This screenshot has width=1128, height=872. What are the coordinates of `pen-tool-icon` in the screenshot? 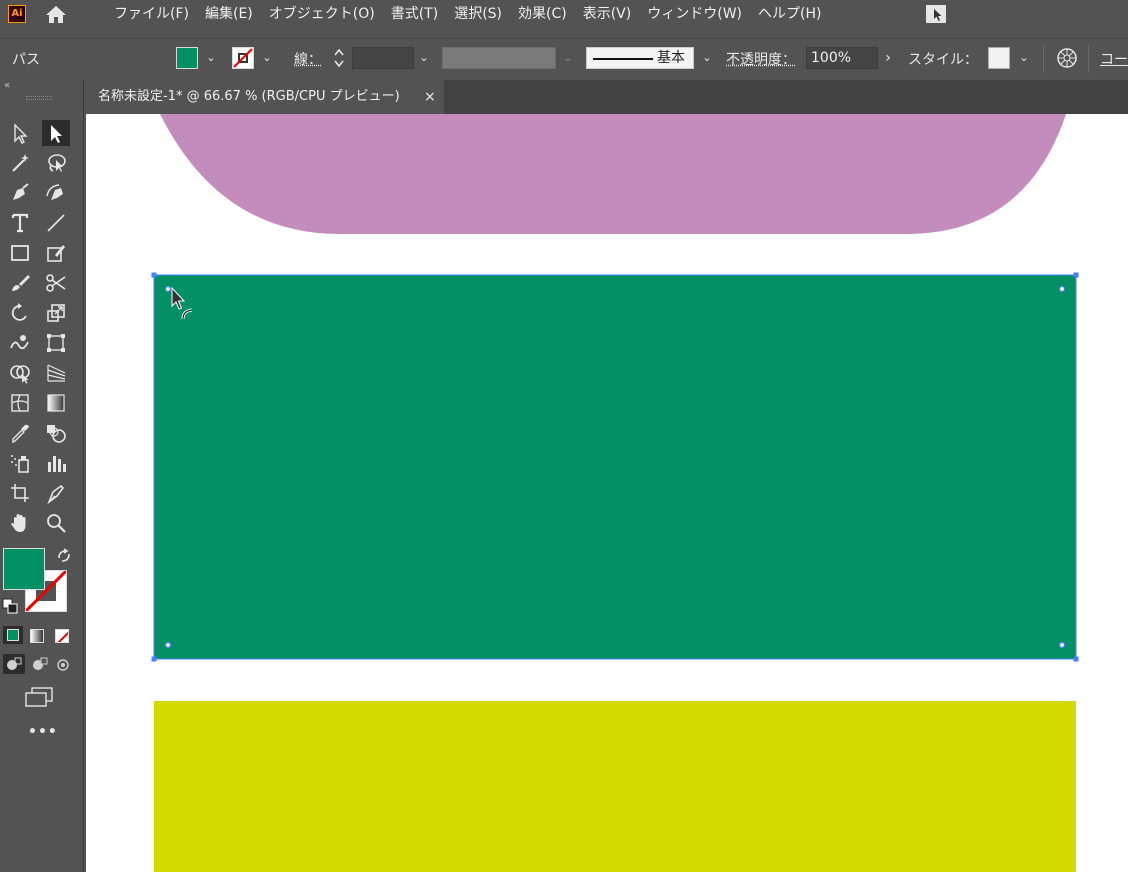 It's located at (20, 193).